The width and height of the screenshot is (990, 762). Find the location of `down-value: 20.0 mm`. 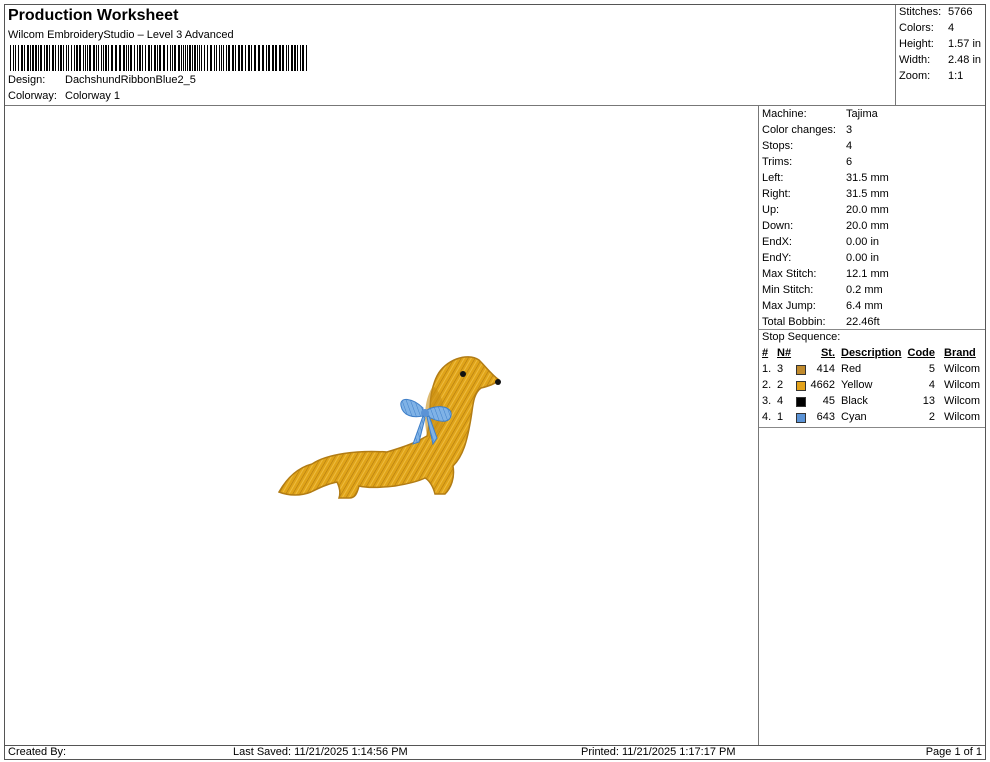

down-value: 20.0 mm is located at coordinates (867, 226).